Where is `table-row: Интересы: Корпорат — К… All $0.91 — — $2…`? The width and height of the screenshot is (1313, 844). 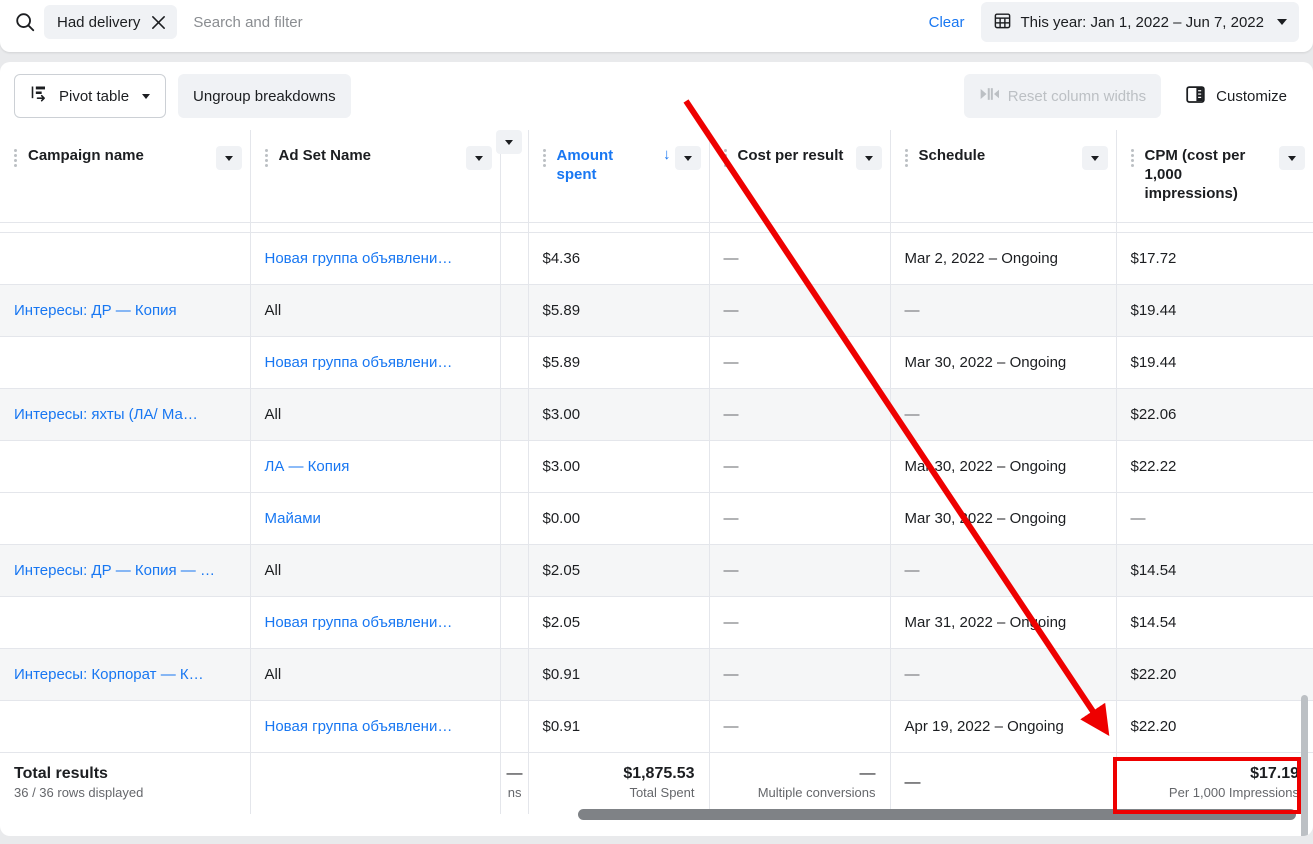 table-row: Интересы: Корпорат — К… All $0.91 — — $2… is located at coordinates (656, 674).